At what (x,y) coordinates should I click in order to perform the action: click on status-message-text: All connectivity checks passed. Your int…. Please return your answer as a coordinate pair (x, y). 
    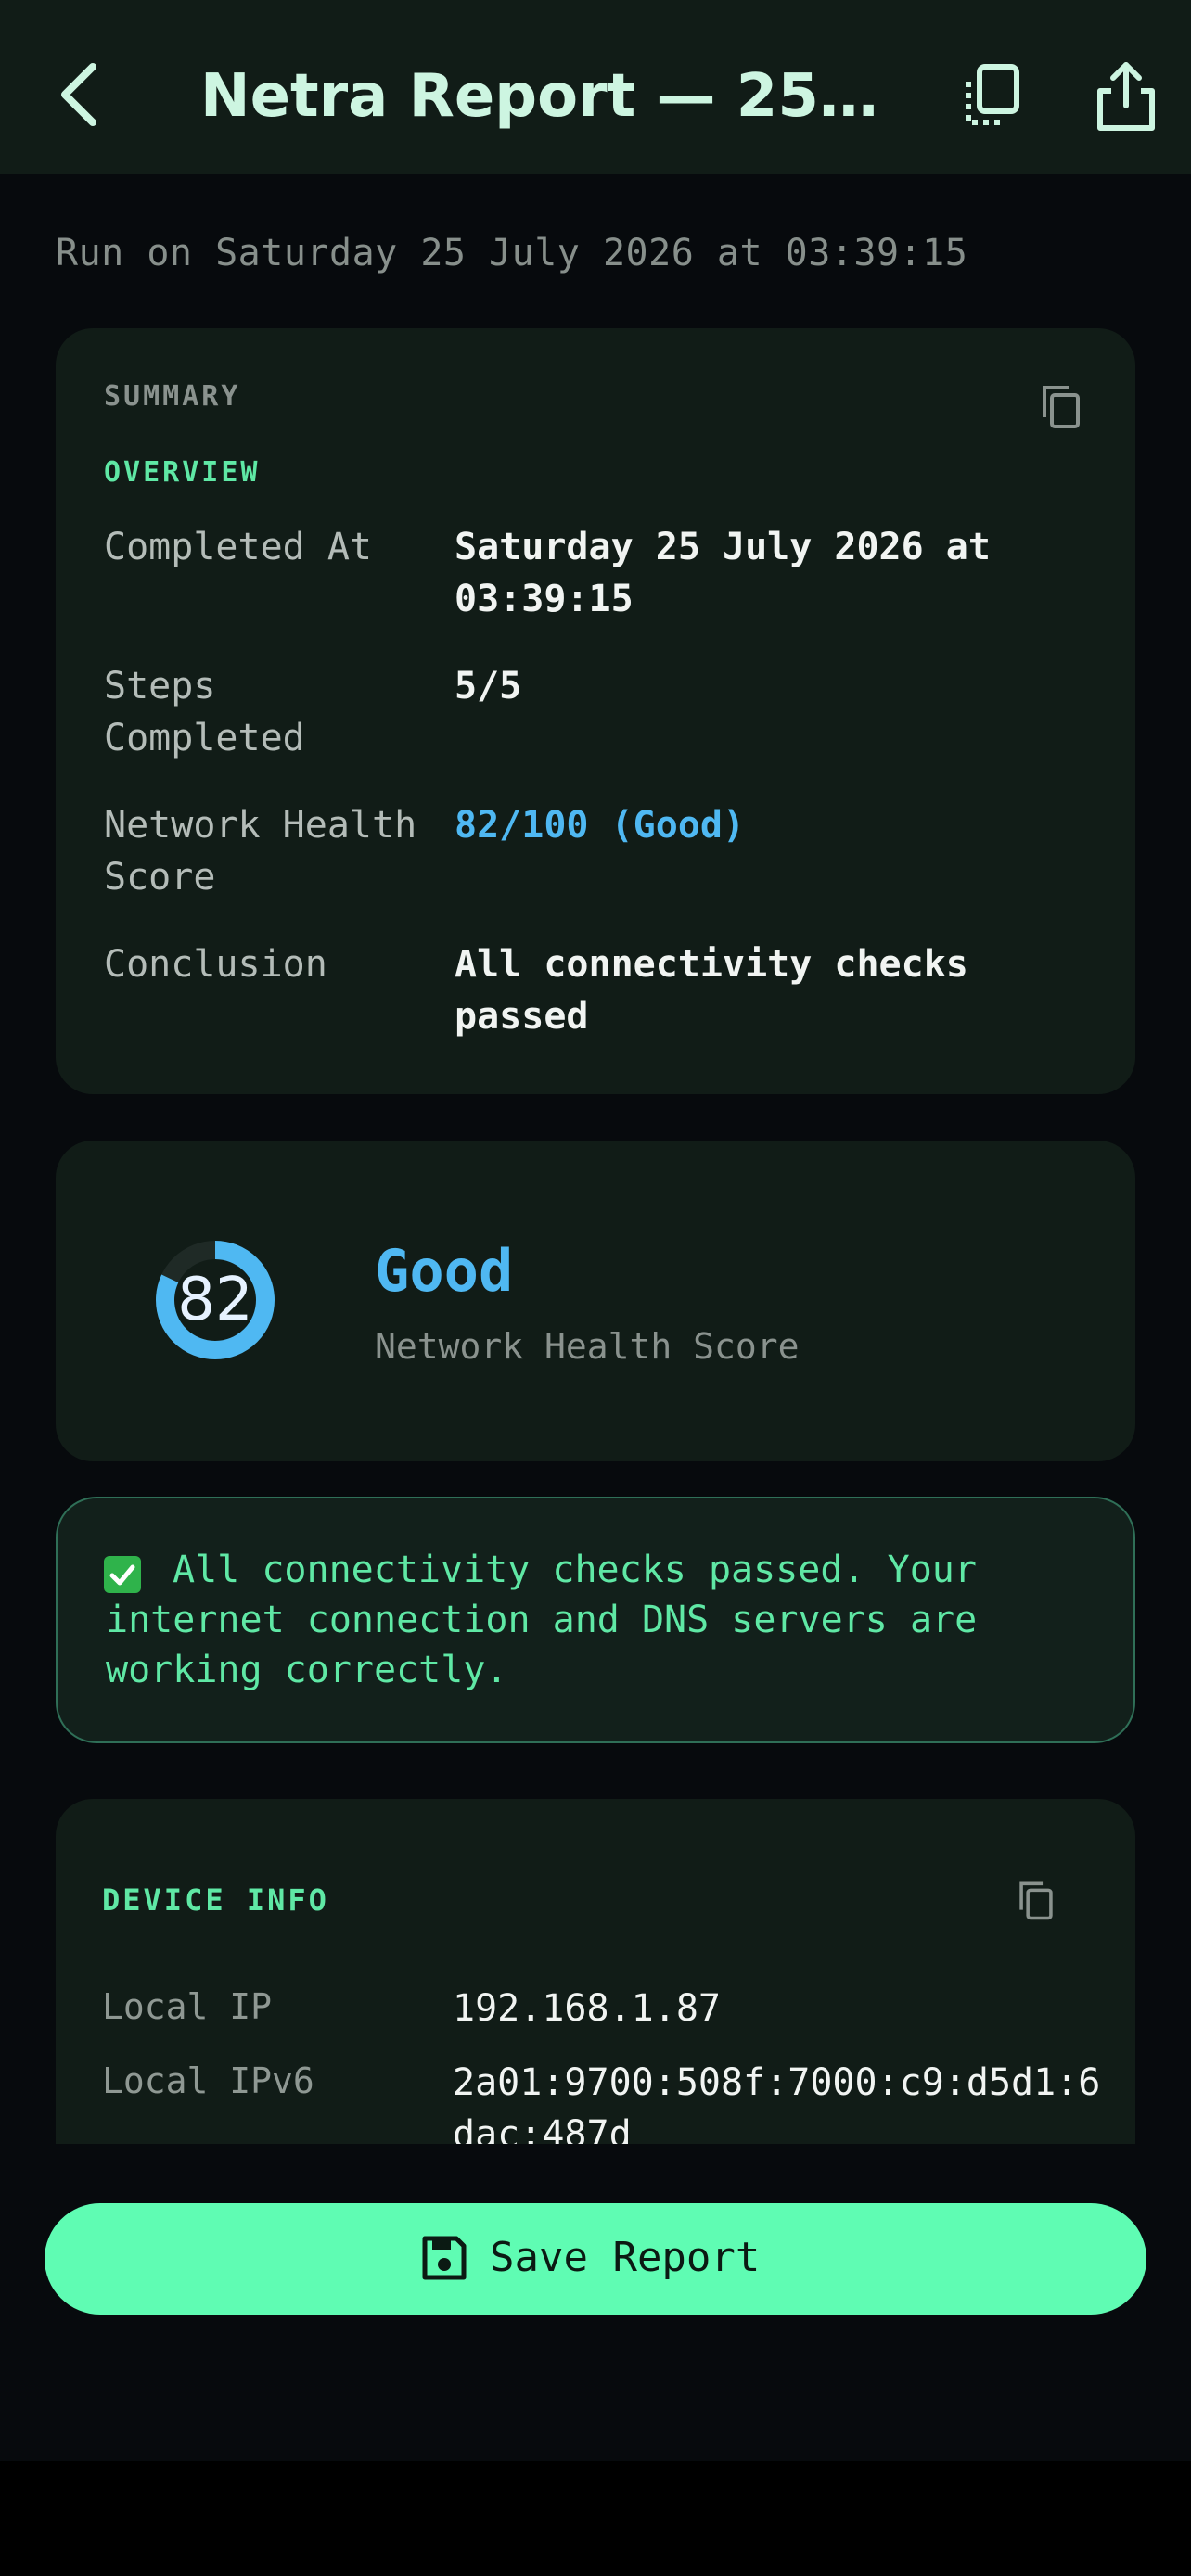
    Looking at the image, I should click on (542, 1620).